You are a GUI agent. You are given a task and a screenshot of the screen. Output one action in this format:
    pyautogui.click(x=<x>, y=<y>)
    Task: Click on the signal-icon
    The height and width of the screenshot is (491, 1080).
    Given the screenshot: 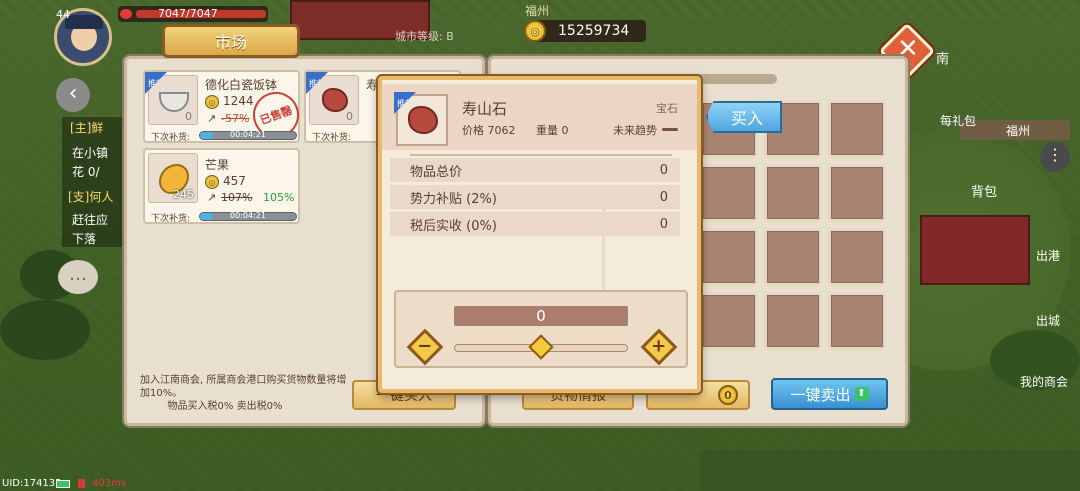 What is the action you would take?
    pyautogui.click(x=83, y=483)
    